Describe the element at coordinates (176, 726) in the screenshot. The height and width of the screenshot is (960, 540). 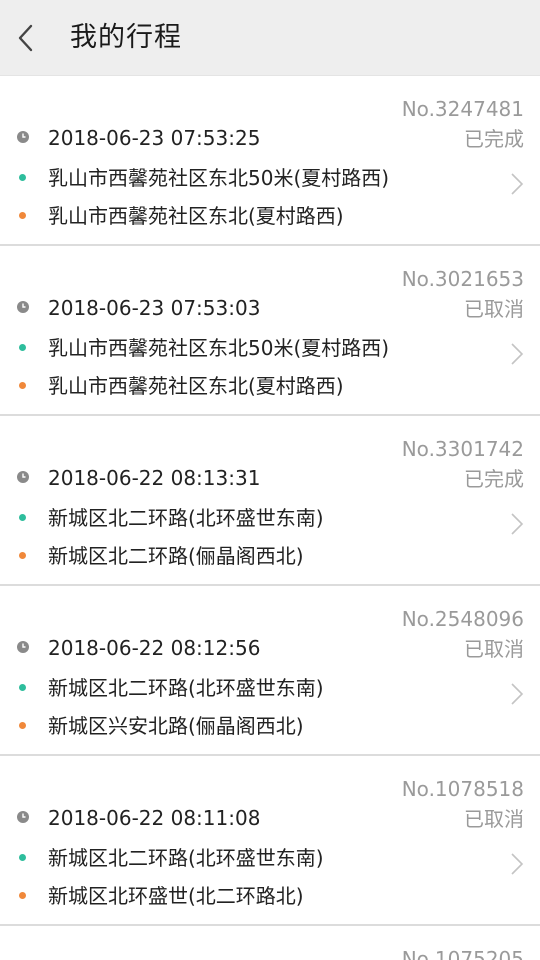
I see `trip-to: 新城区兴安北路(俪晶阁西北)` at that location.